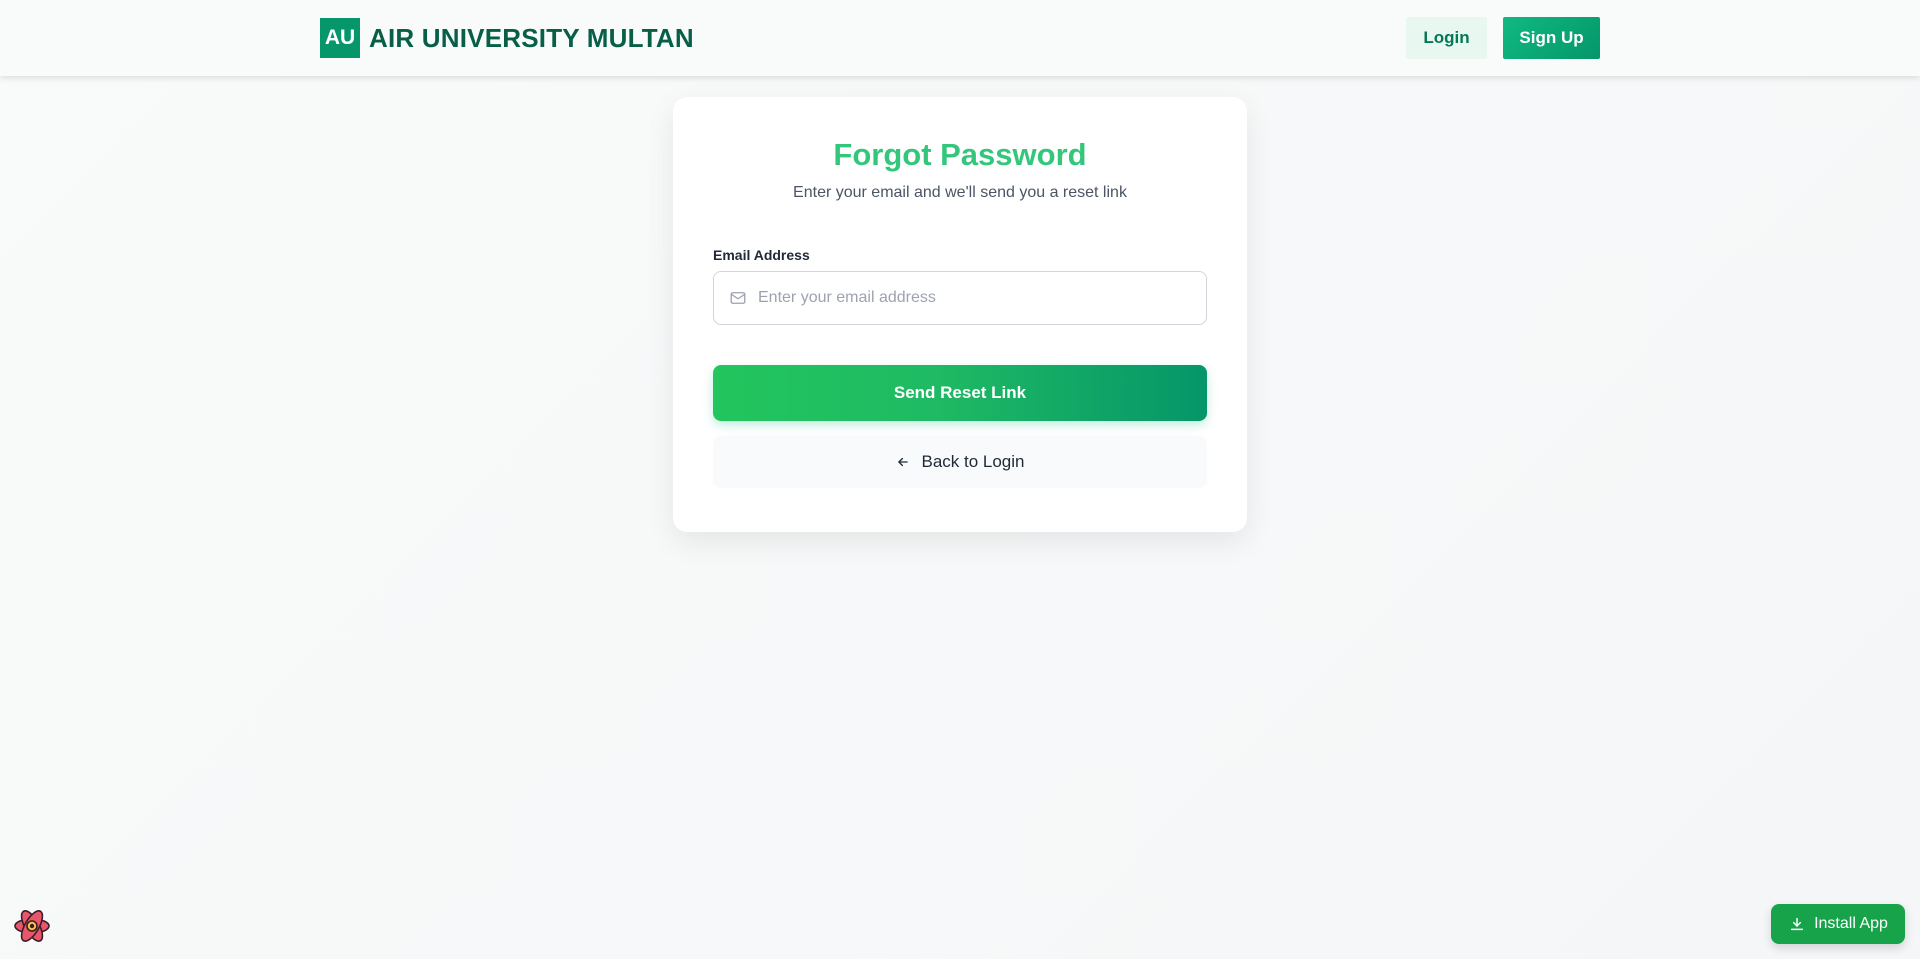 The height and width of the screenshot is (959, 1920). I want to click on install-app-label: Install App, so click(1851, 923).